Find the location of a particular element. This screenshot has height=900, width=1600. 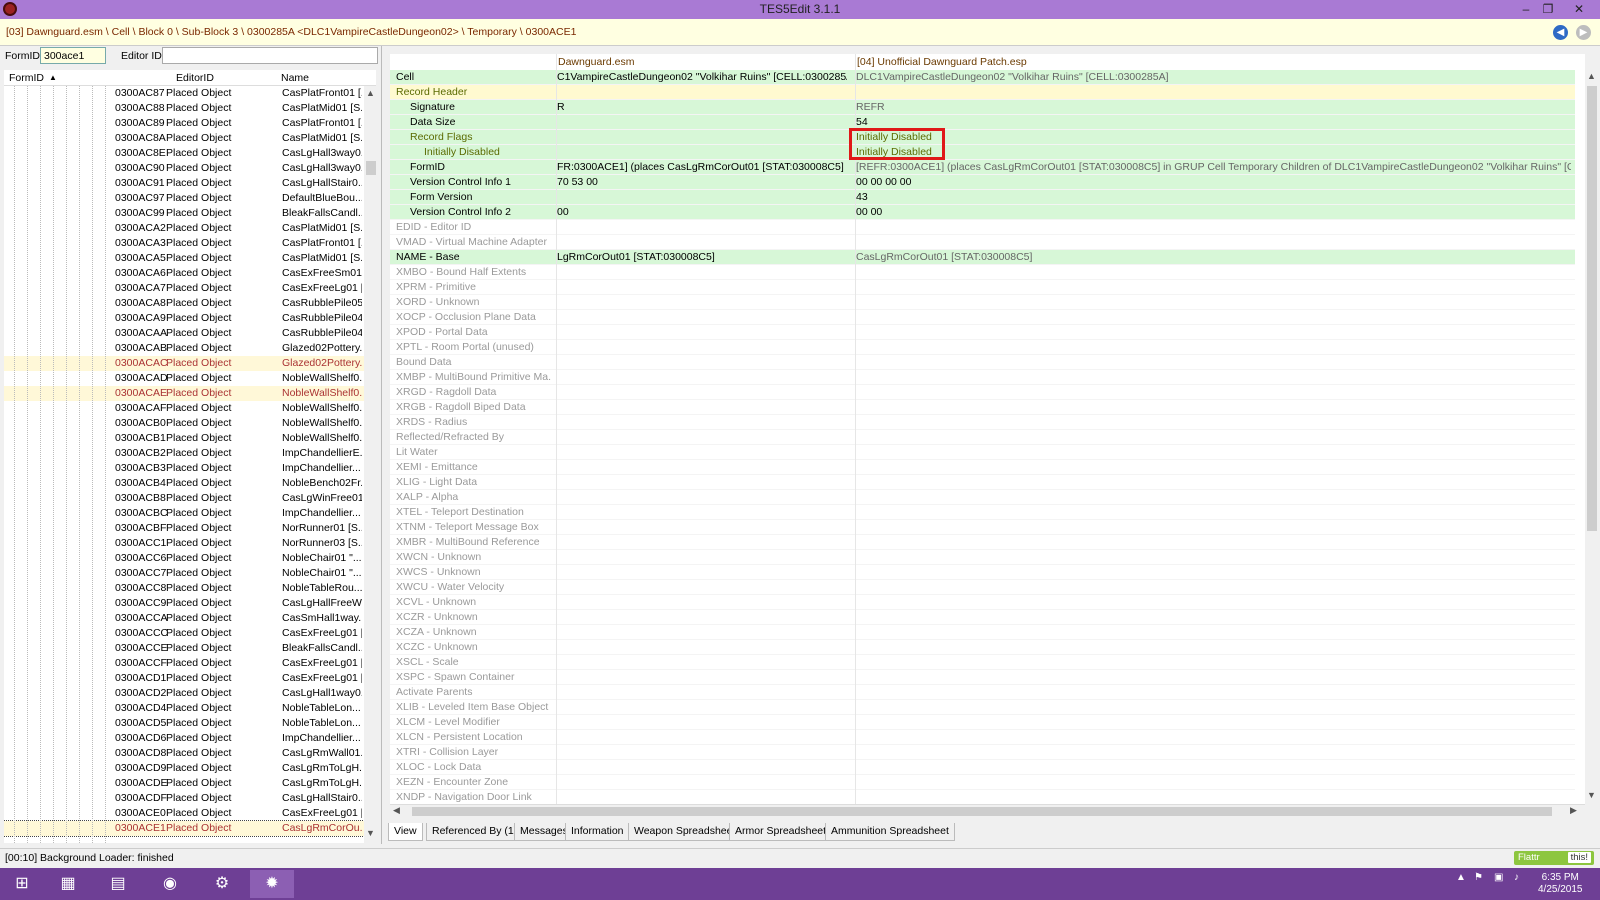

grid-row: Record Header is located at coordinates (982, 92).